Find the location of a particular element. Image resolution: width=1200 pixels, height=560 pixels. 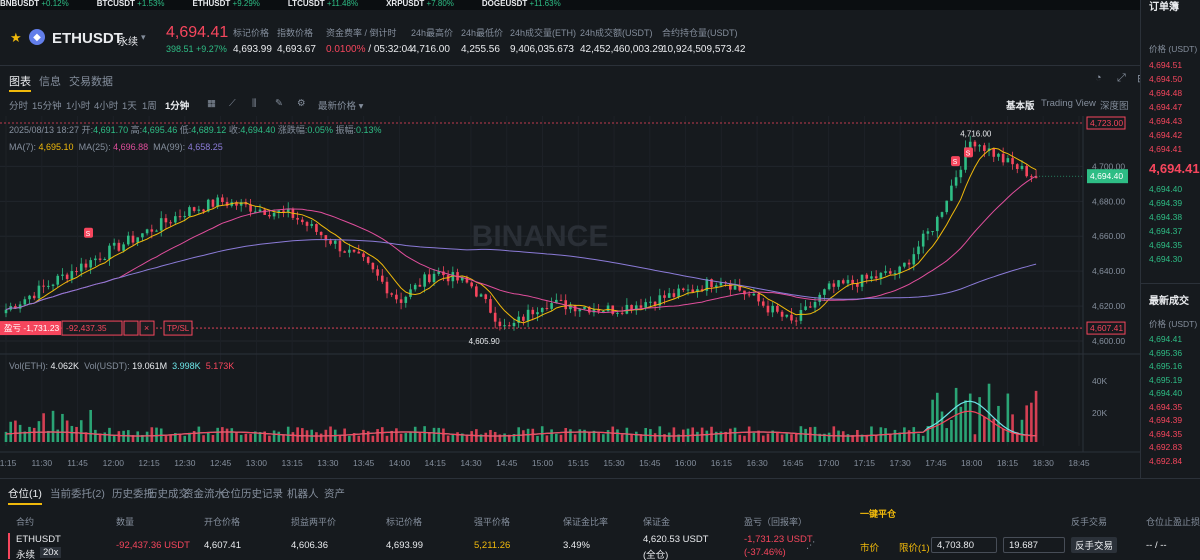

ask-price: 4,694.47 is located at coordinates (1165, 107).